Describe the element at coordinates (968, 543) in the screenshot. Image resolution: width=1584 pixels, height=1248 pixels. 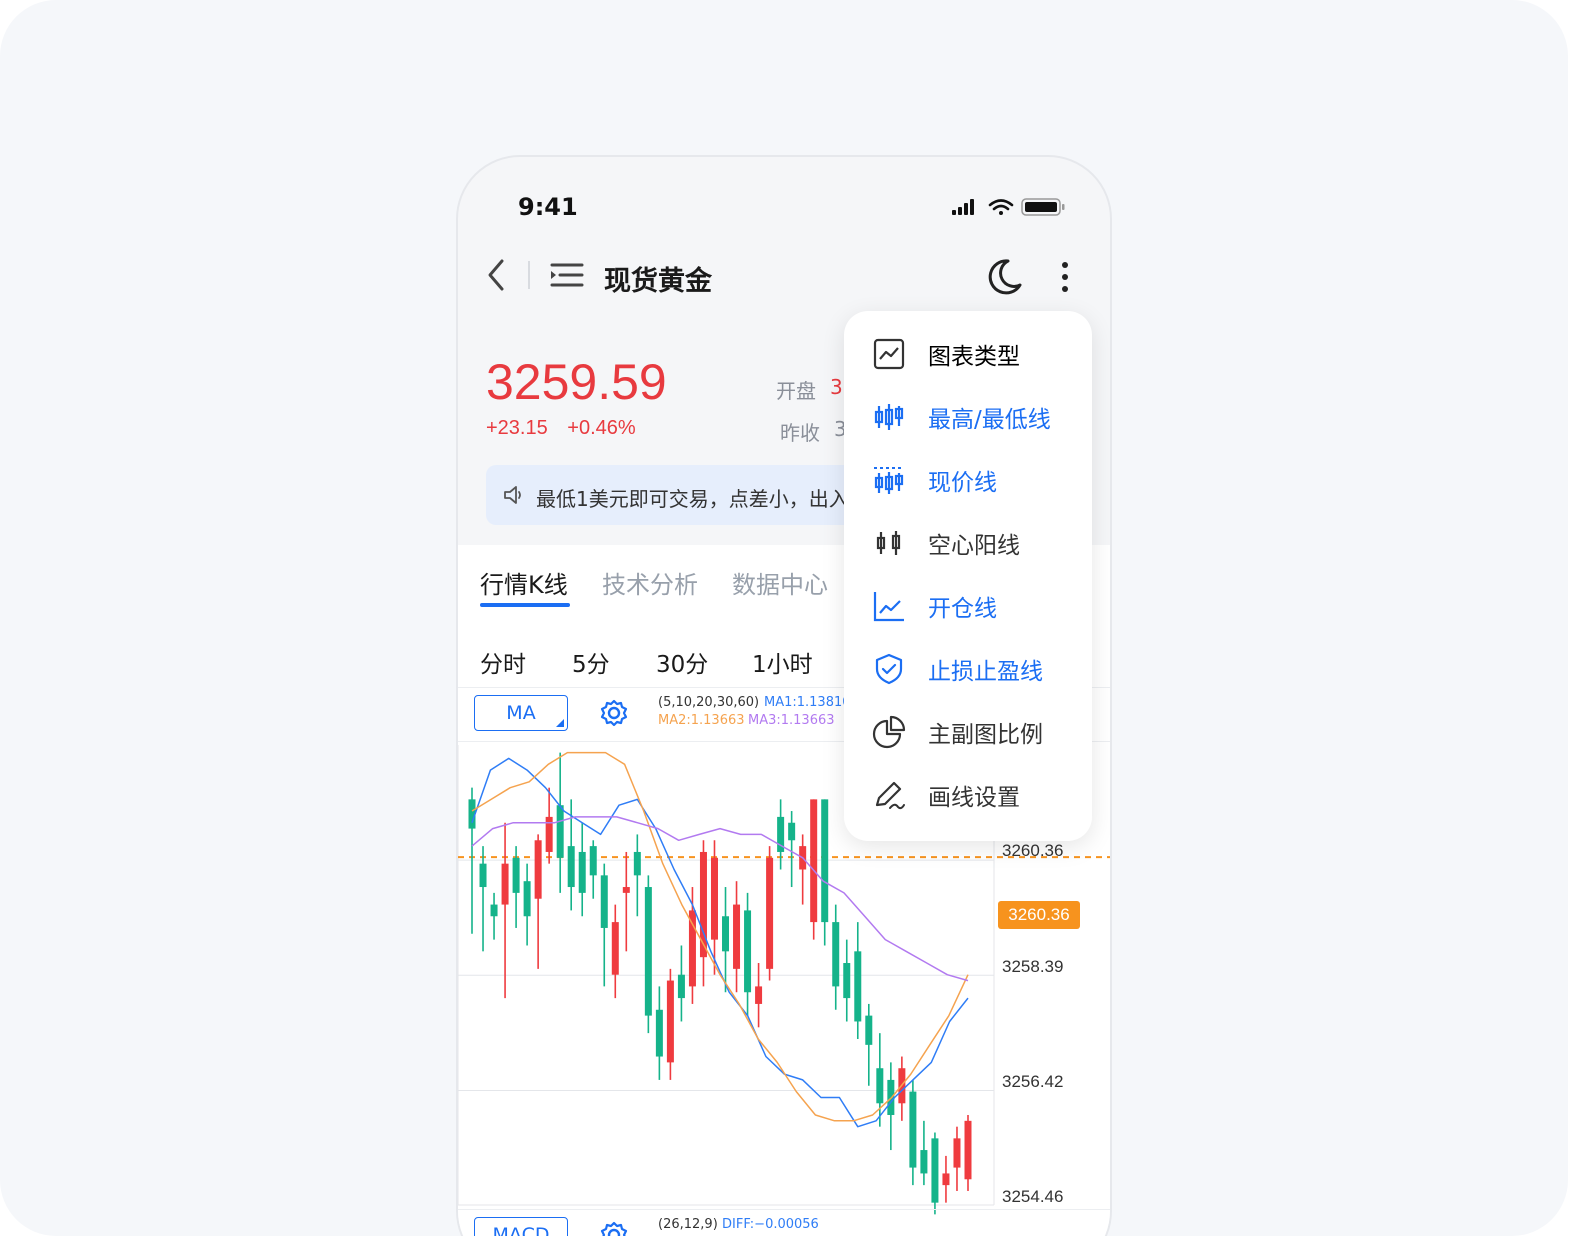
I see `menu-item-hollow-candle: 空心阳线` at that location.